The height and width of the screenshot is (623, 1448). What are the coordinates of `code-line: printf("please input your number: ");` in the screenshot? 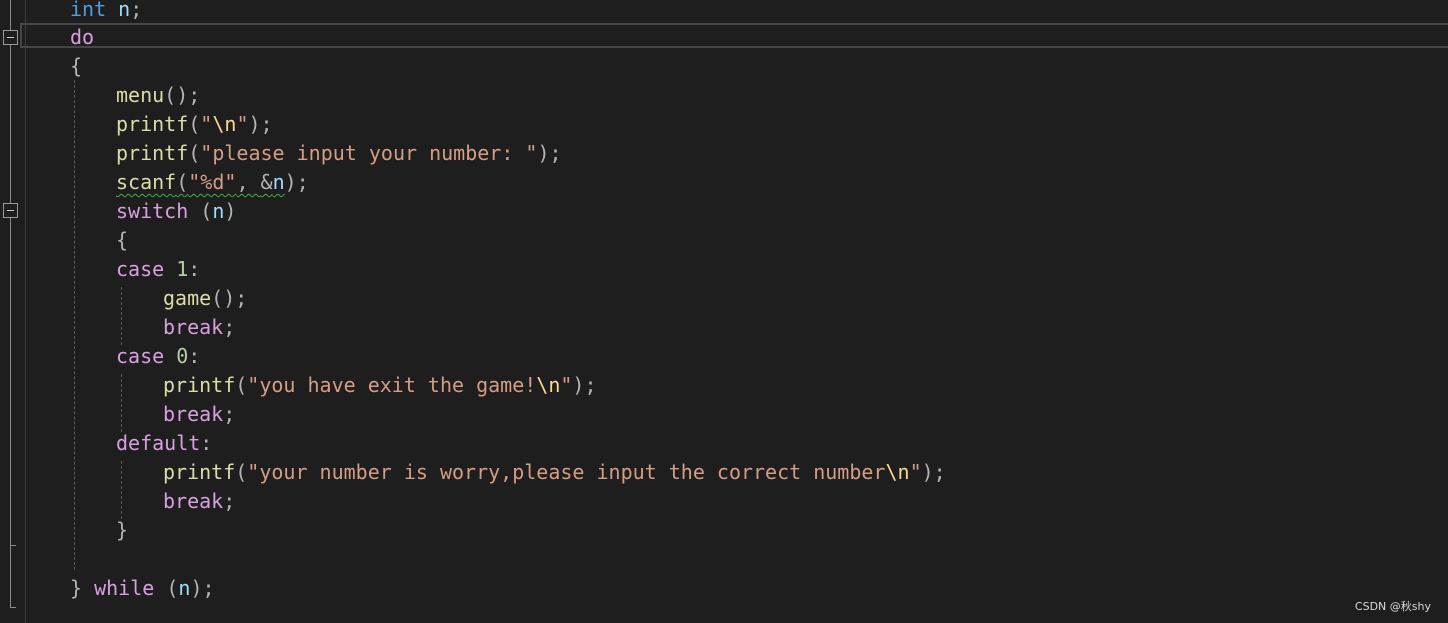 It's located at (339, 153).